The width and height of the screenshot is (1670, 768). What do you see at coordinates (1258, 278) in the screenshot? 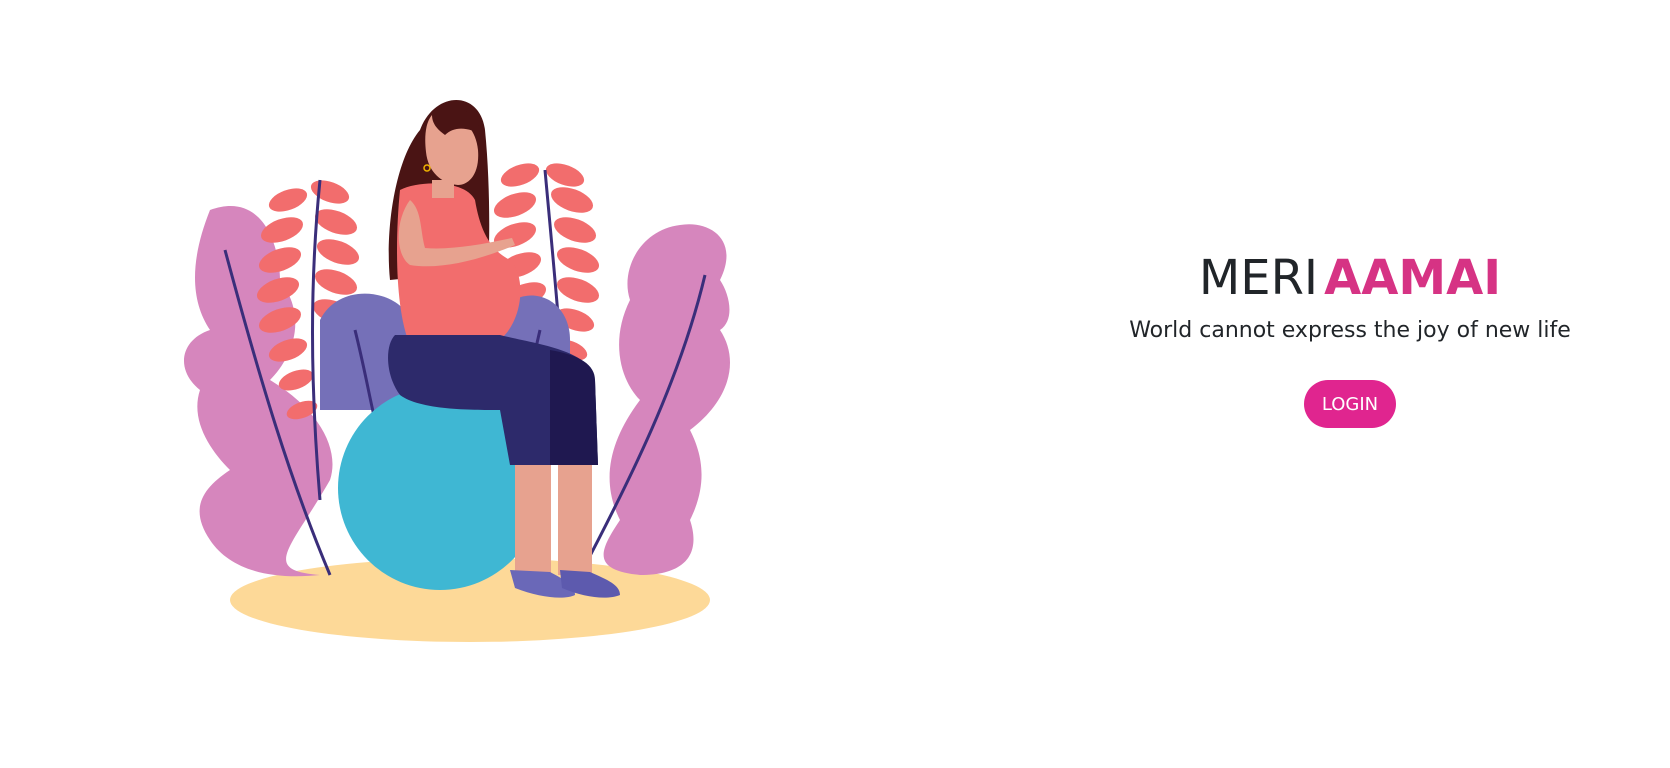
I see `app-title-part1: MERI` at bounding box center [1258, 278].